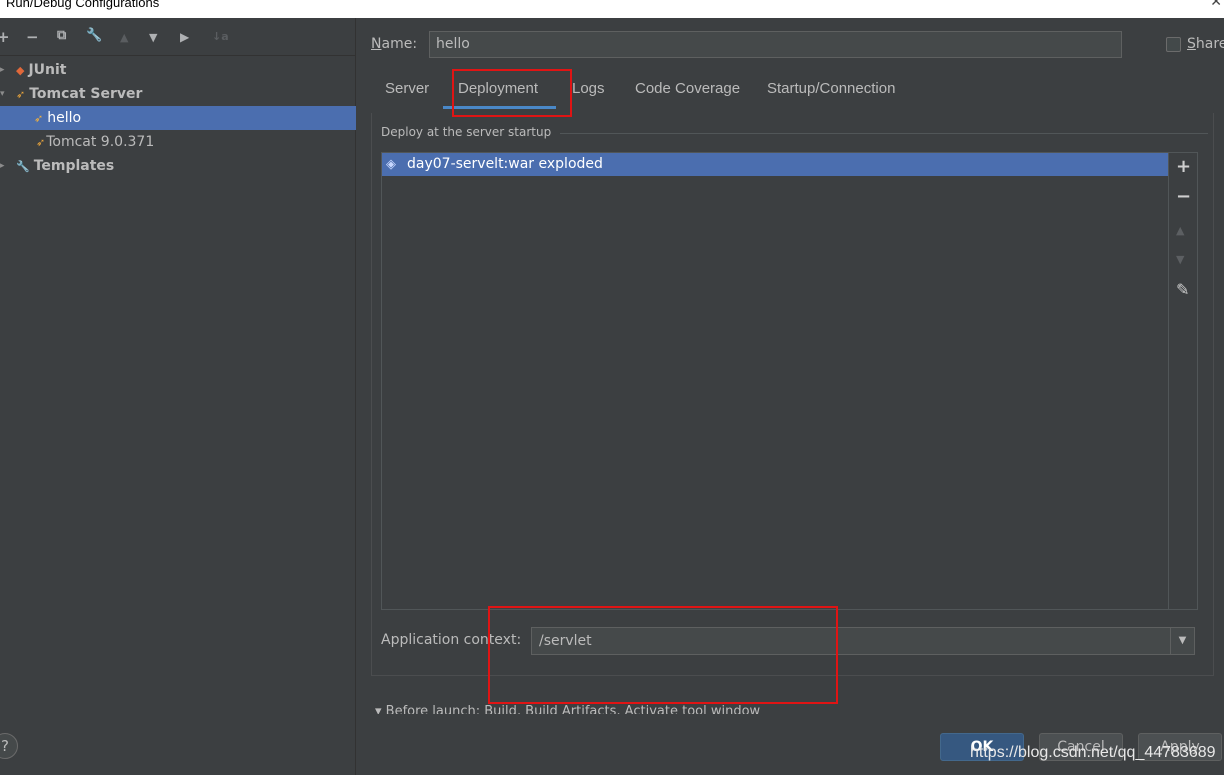 The width and height of the screenshot is (1224, 775). I want to click on title-bar: Run/Debug Configurations ✕, so click(612, 9).